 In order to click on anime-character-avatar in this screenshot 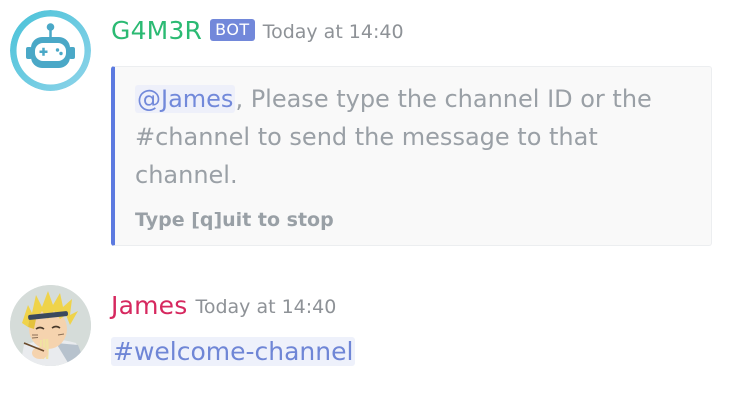, I will do `click(50, 325)`.